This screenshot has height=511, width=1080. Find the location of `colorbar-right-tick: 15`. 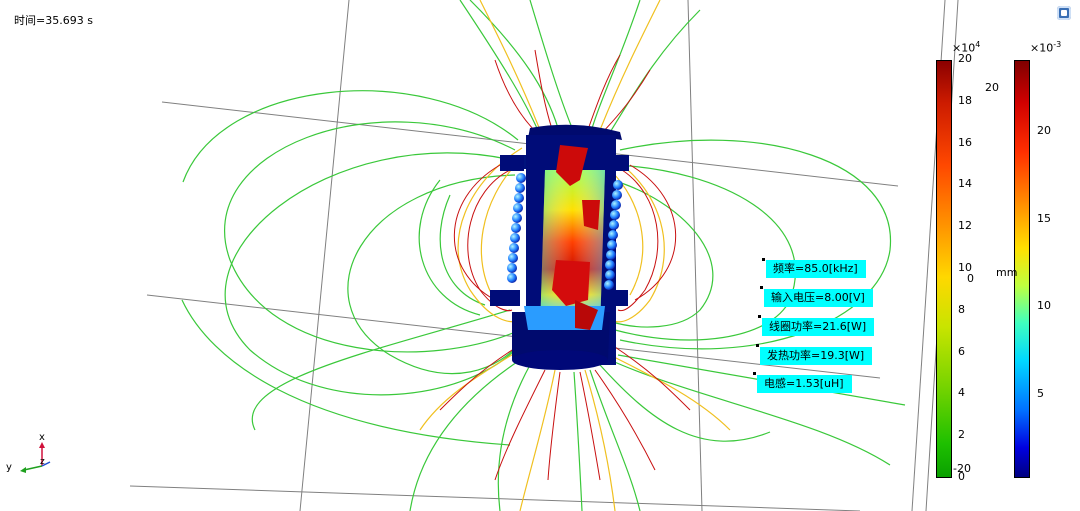

colorbar-right-tick: 15 is located at coordinates (1044, 218).